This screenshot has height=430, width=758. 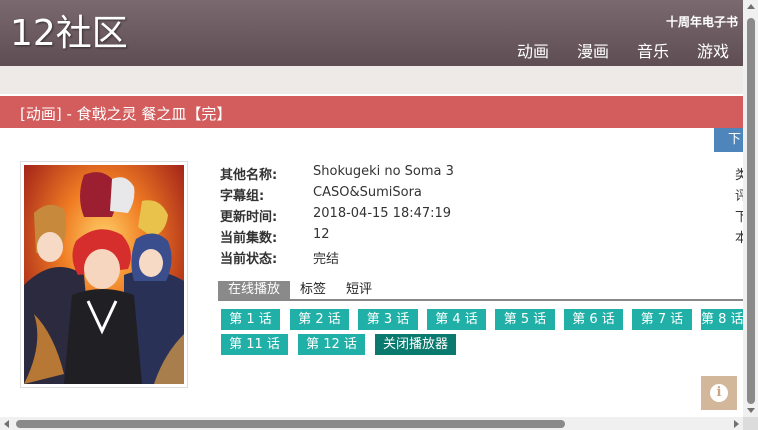 What do you see at coordinates (242, 196) in the screenshot?
I see `info-label: 字幕组:` at bounding box center [242, 196].